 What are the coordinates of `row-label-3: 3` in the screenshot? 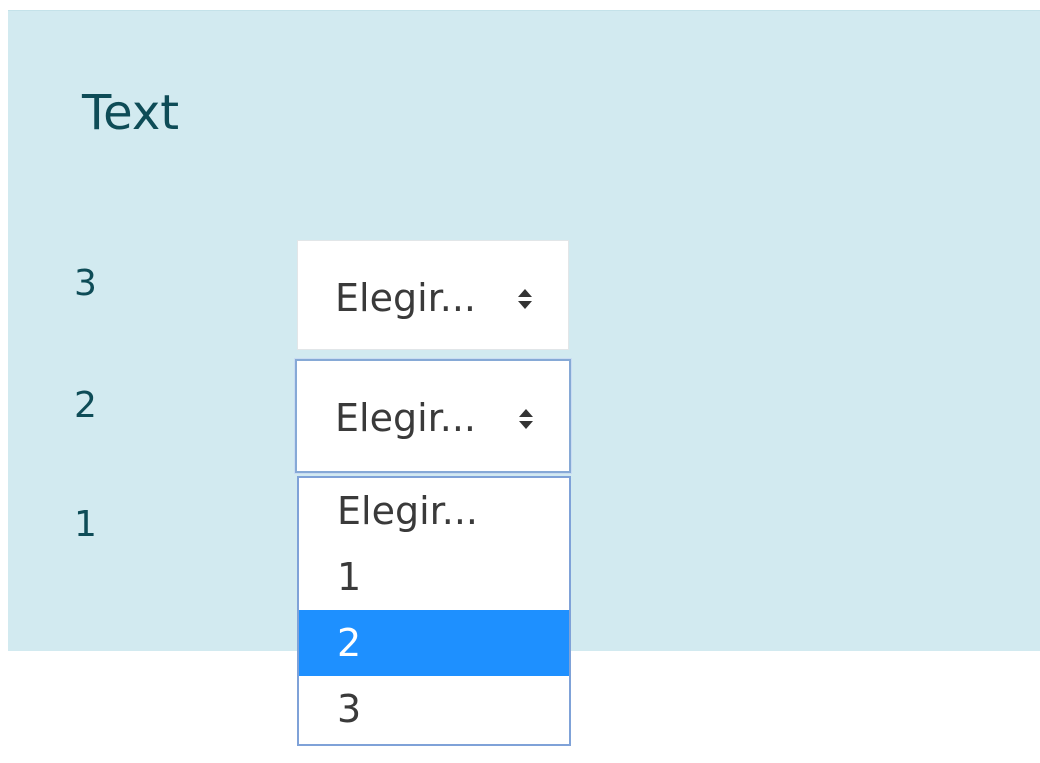 It's located at (85, 283).